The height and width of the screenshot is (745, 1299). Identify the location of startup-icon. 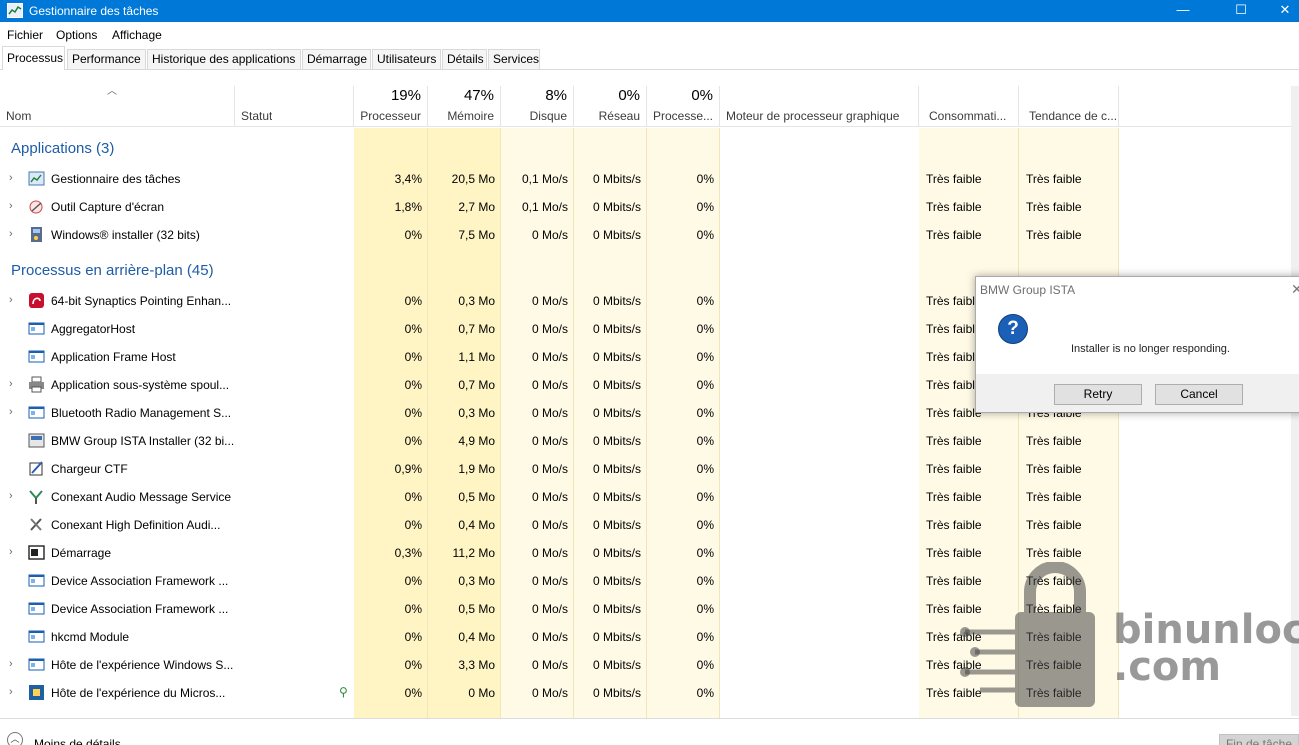
(36, 552).